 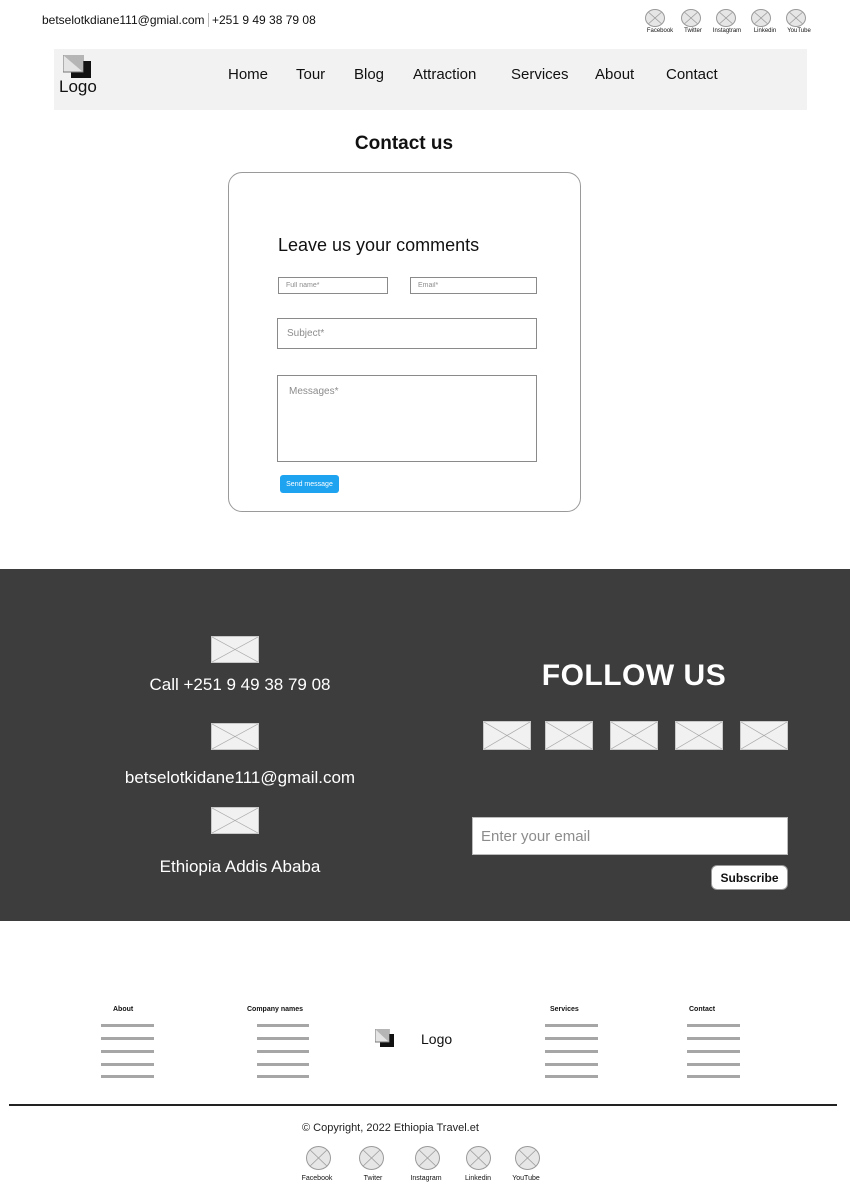 What do you see at coordinates (426, 1178) in the screenshot?
I see `social-bottom-label: Instagram` at bounding box center [426, 1178].